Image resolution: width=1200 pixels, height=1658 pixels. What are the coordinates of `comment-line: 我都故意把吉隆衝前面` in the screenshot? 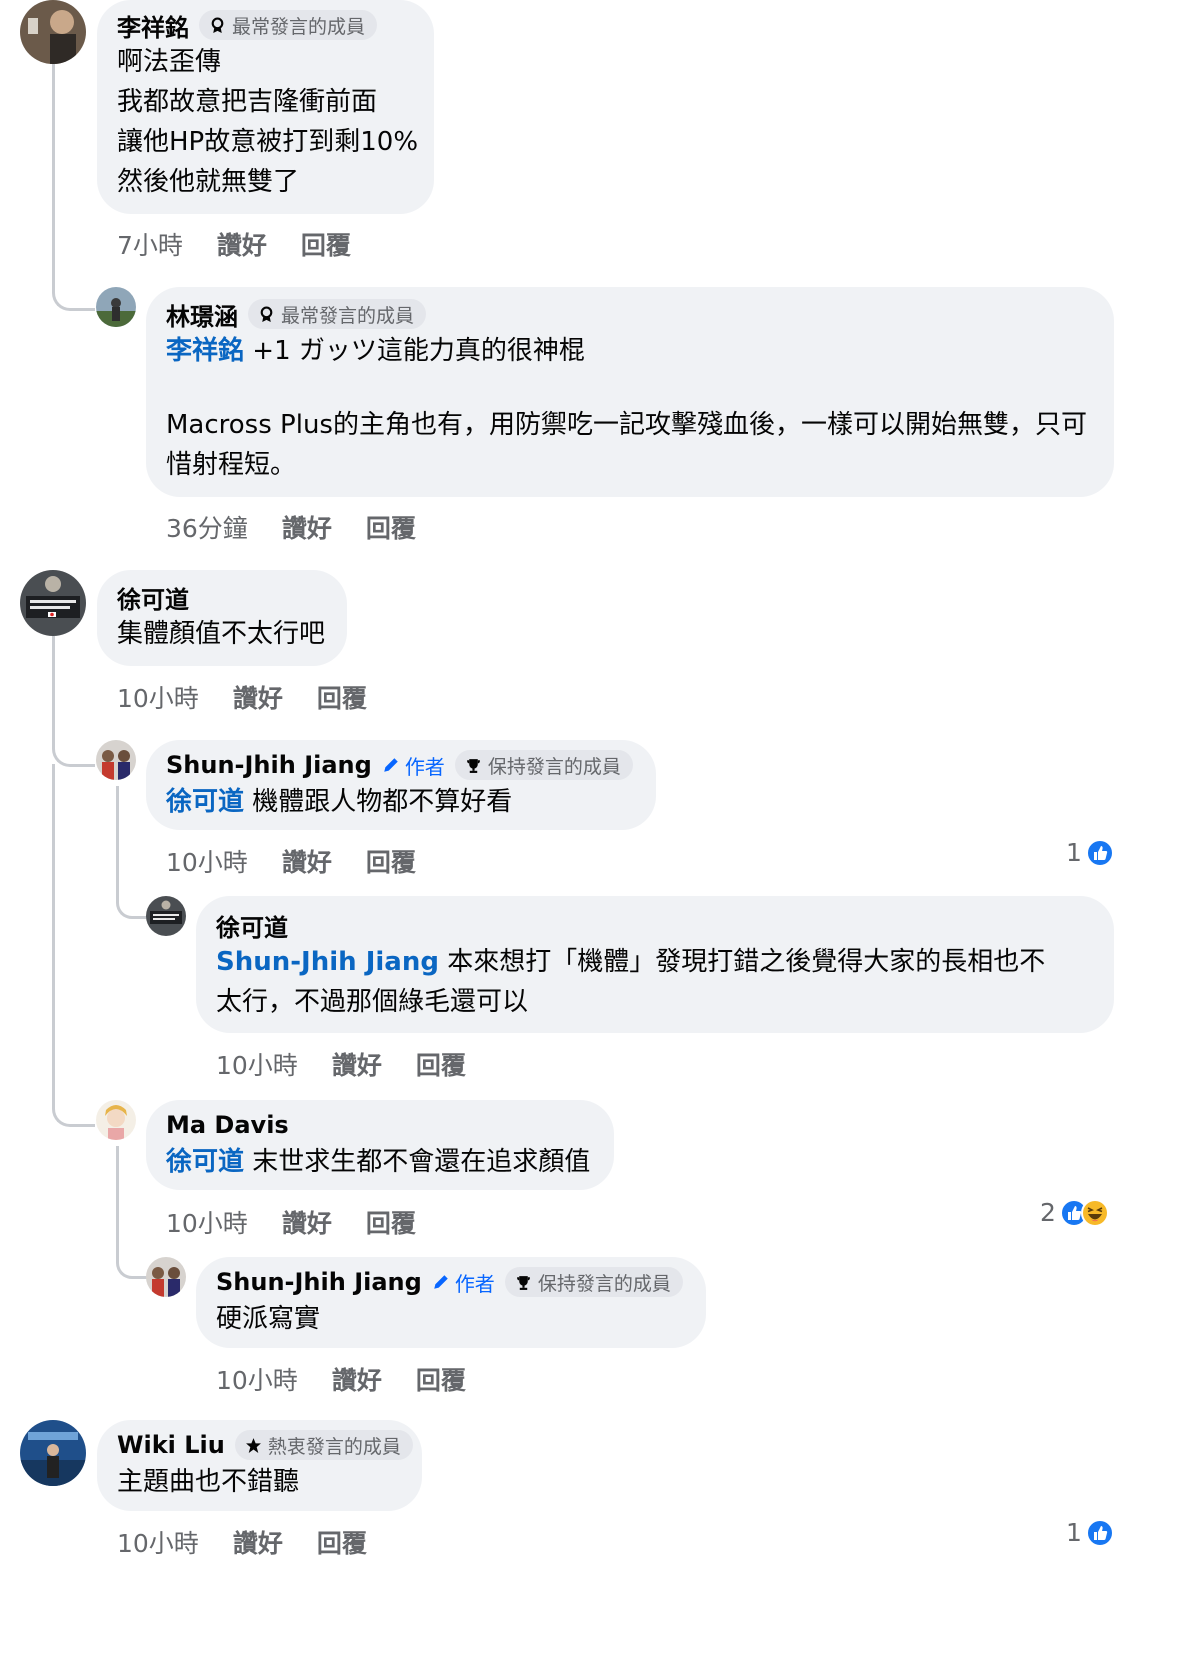 It's located at (247, 102).